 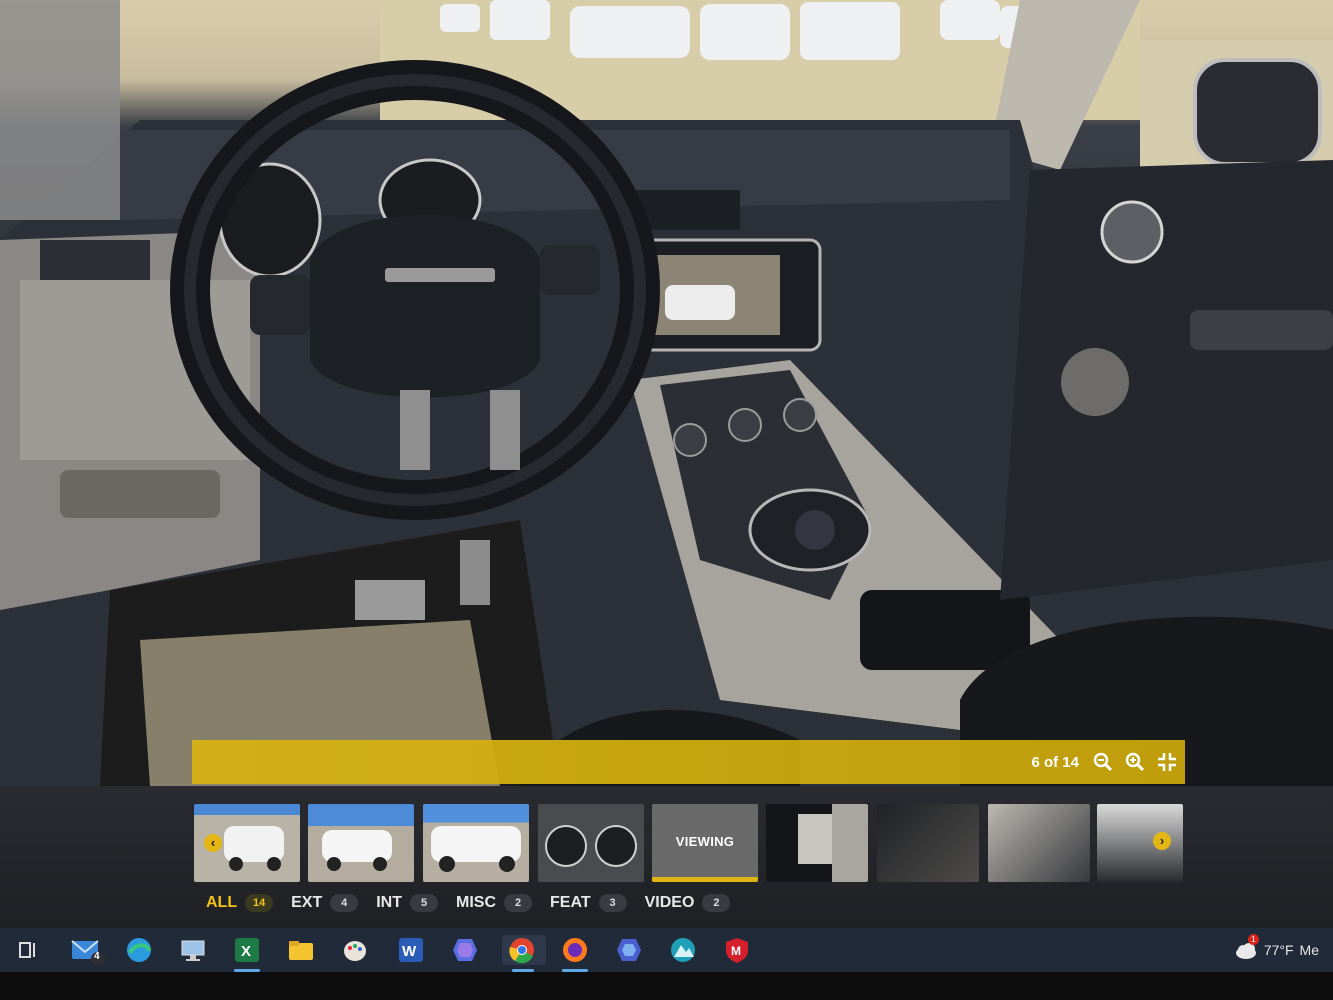 I want to click on task-view-icon, so click(x=29, y=950).